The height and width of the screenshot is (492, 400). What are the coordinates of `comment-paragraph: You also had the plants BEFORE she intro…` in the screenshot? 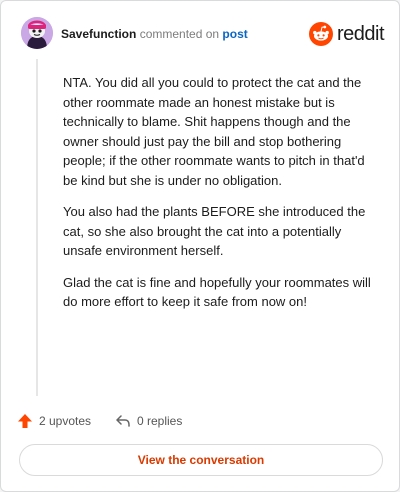 It's located at (214, 231).